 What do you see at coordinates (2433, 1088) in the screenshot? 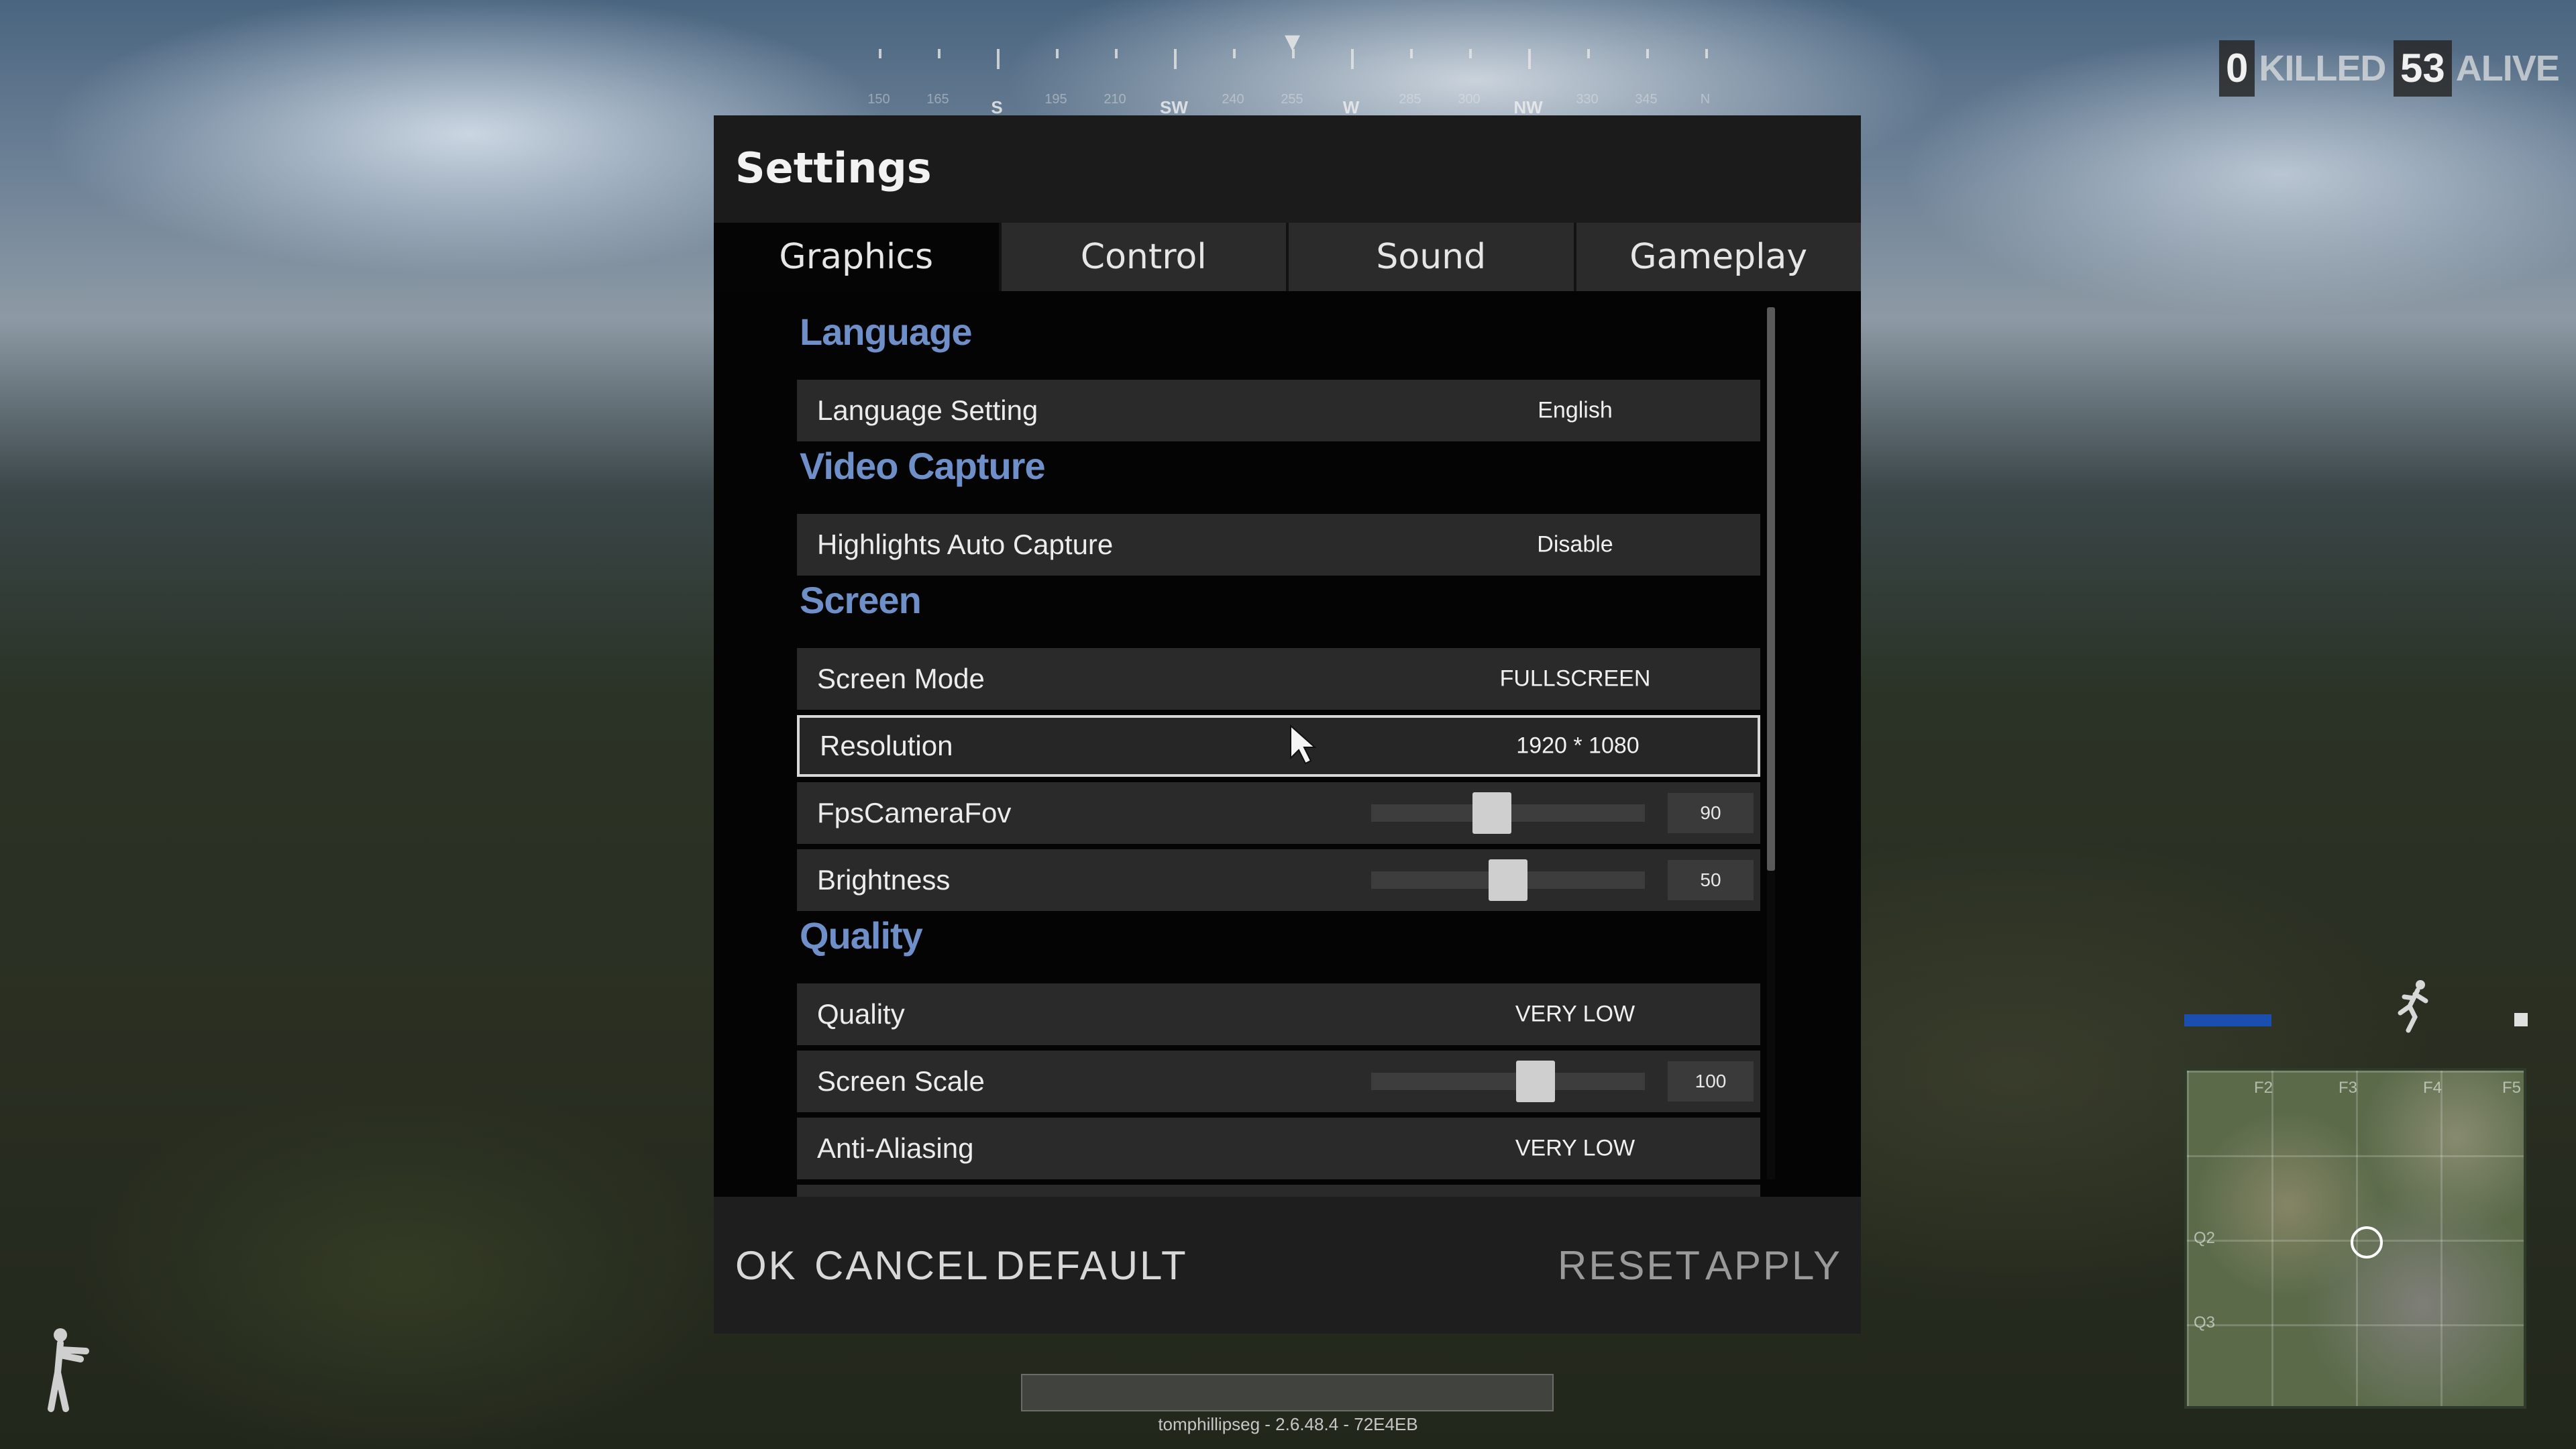
I see `minimap-grid-label: F4` at bounding box center [2433, 1088].